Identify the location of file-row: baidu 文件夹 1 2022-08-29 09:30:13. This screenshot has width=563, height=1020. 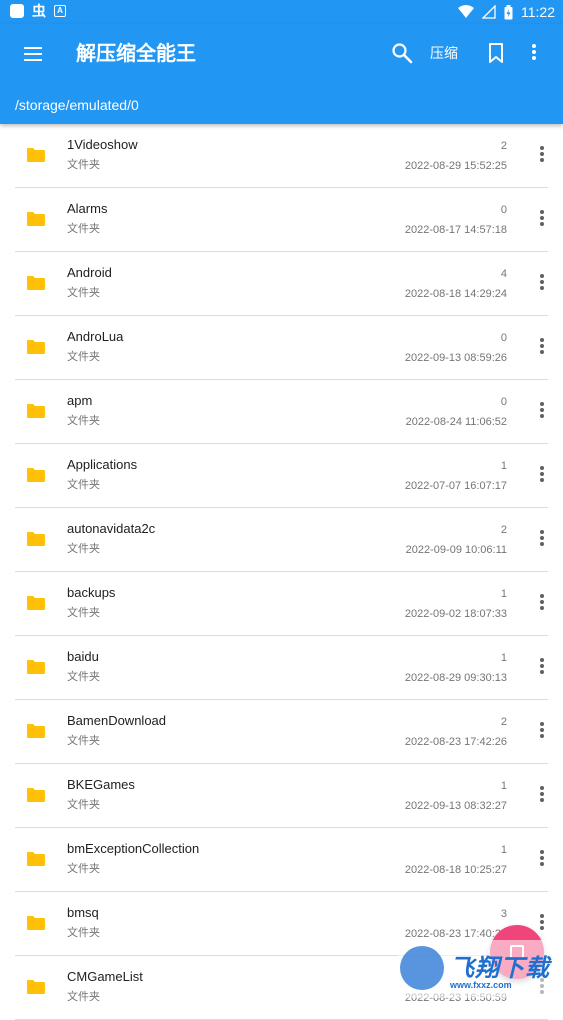
(281, 668).